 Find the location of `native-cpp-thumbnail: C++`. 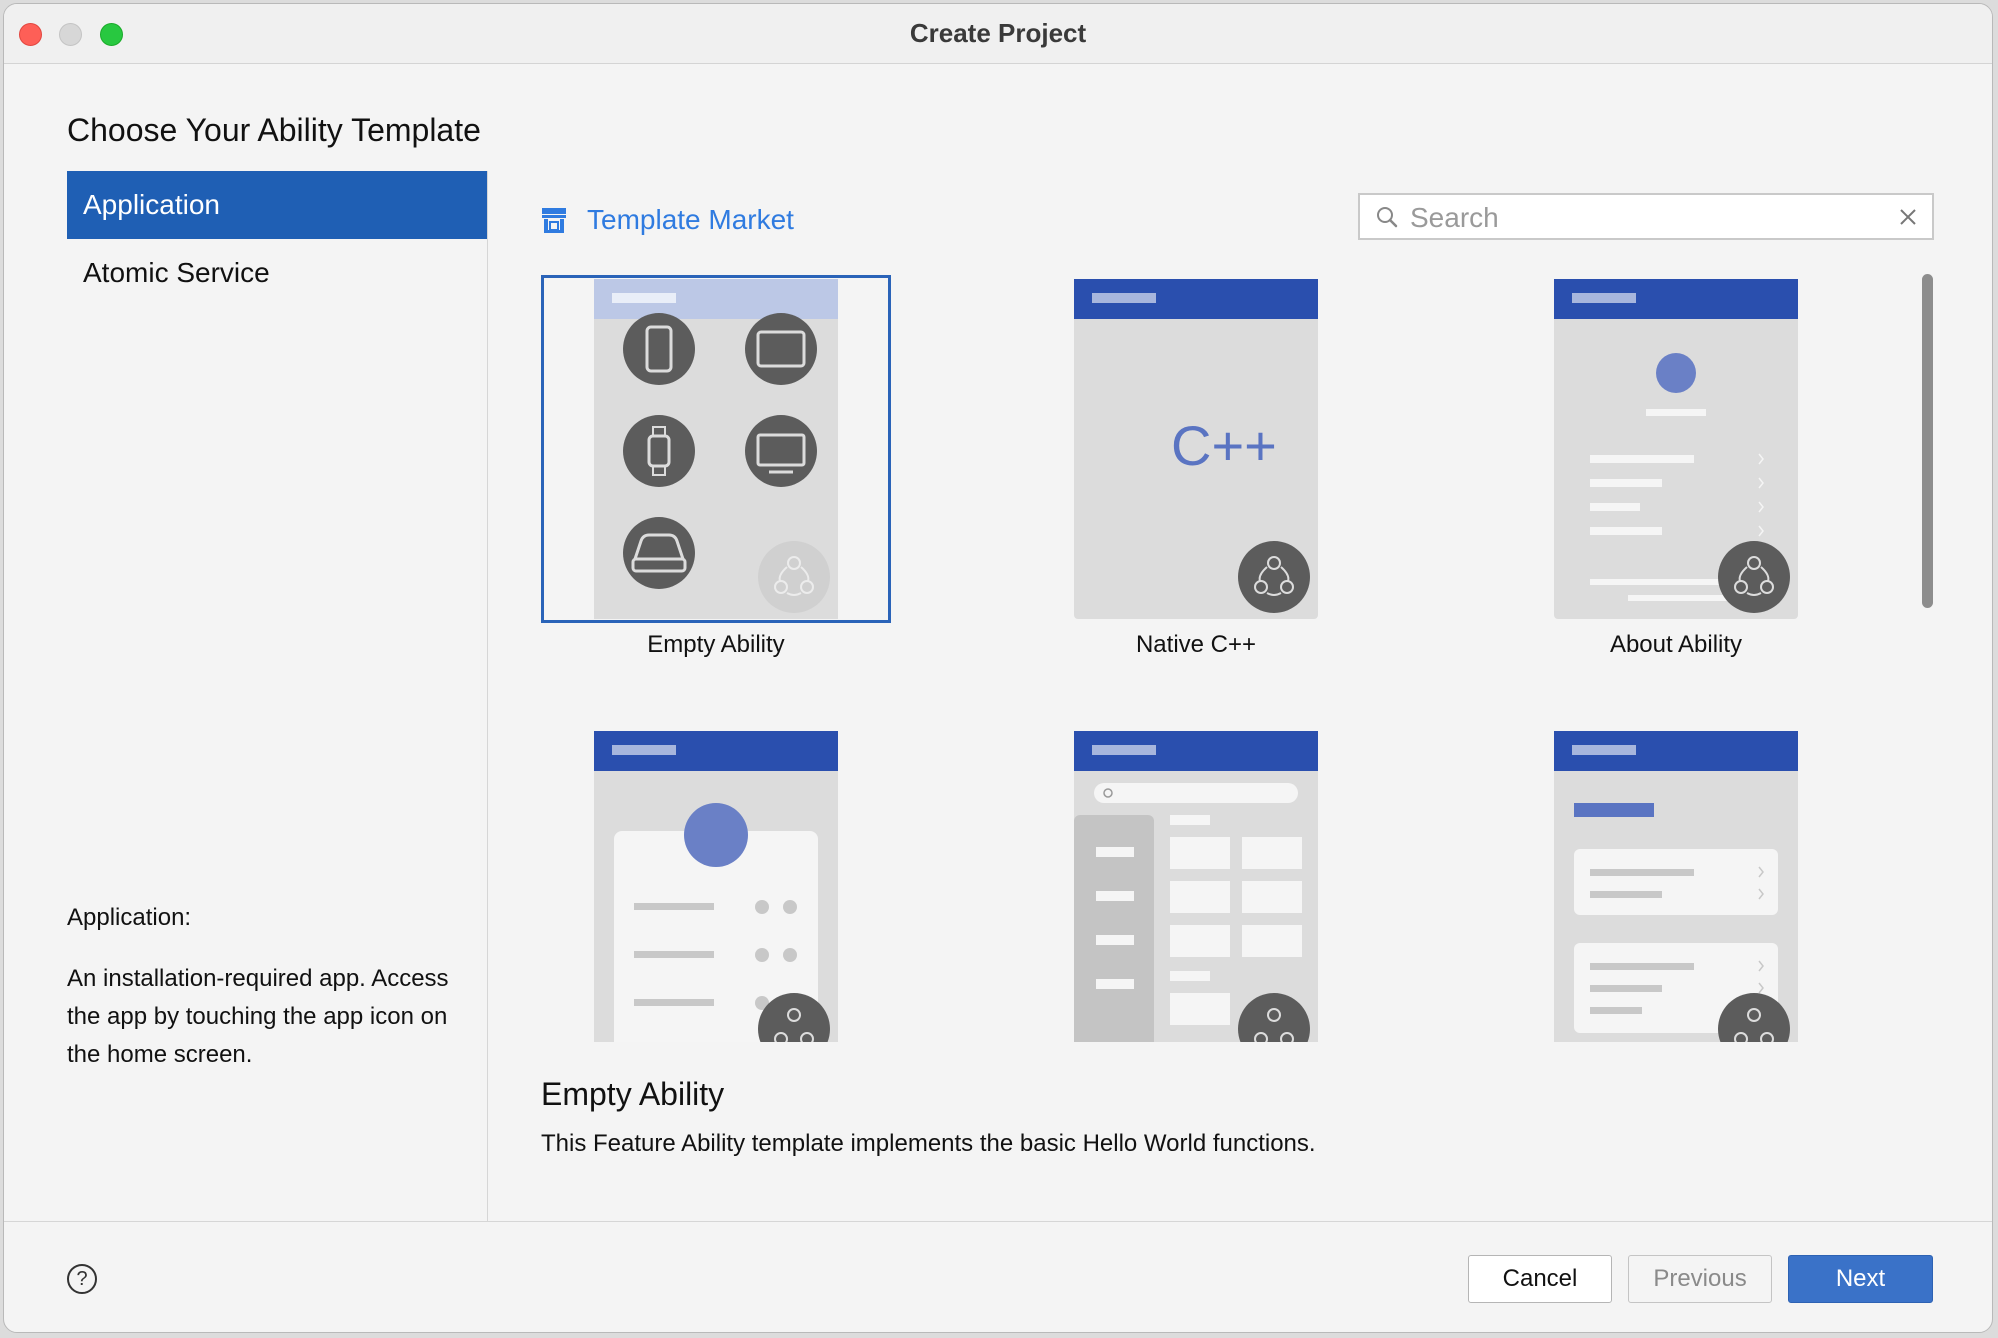

native-cpp-thumbnail: C++ is located at coordinates (1196, 449).